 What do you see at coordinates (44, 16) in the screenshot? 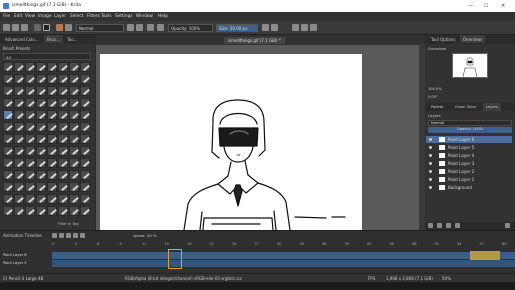
I see `menu-image: Image` at bounding box center [44, 16].